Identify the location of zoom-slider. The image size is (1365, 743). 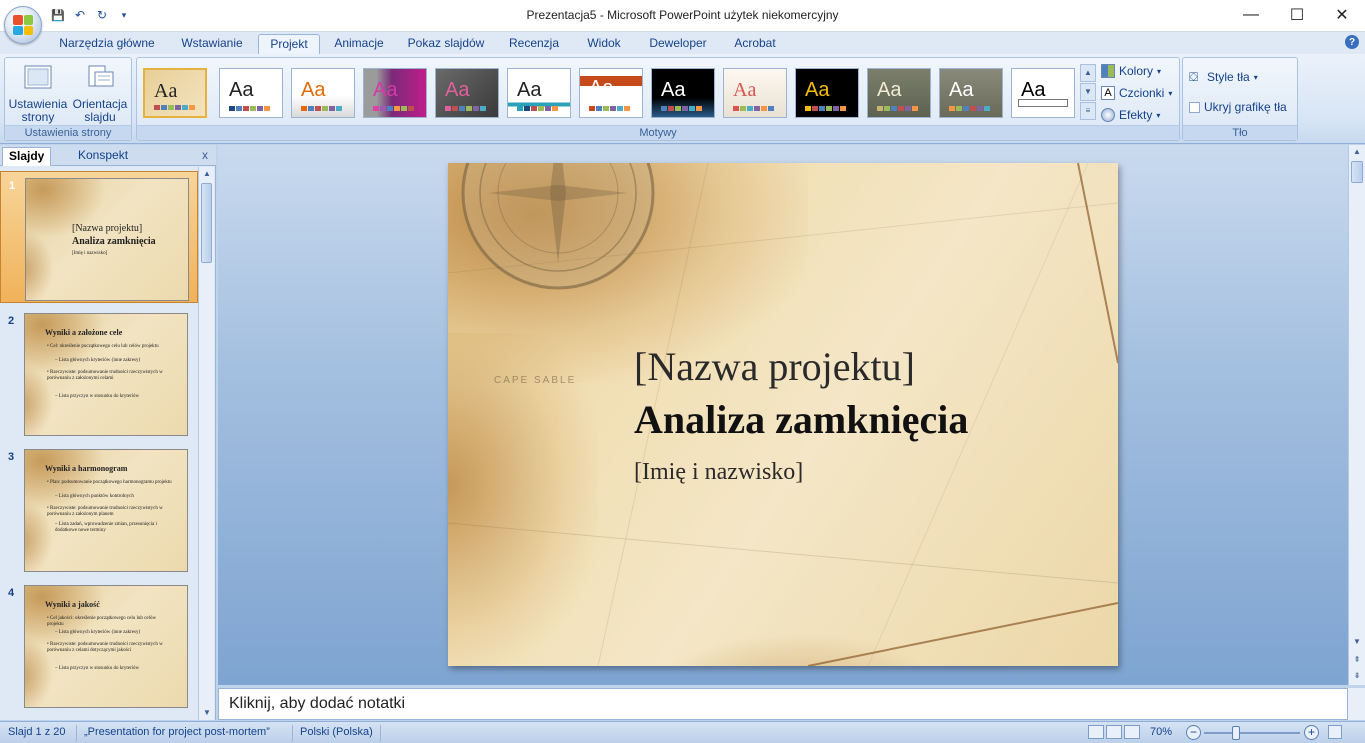
(1252, 733).